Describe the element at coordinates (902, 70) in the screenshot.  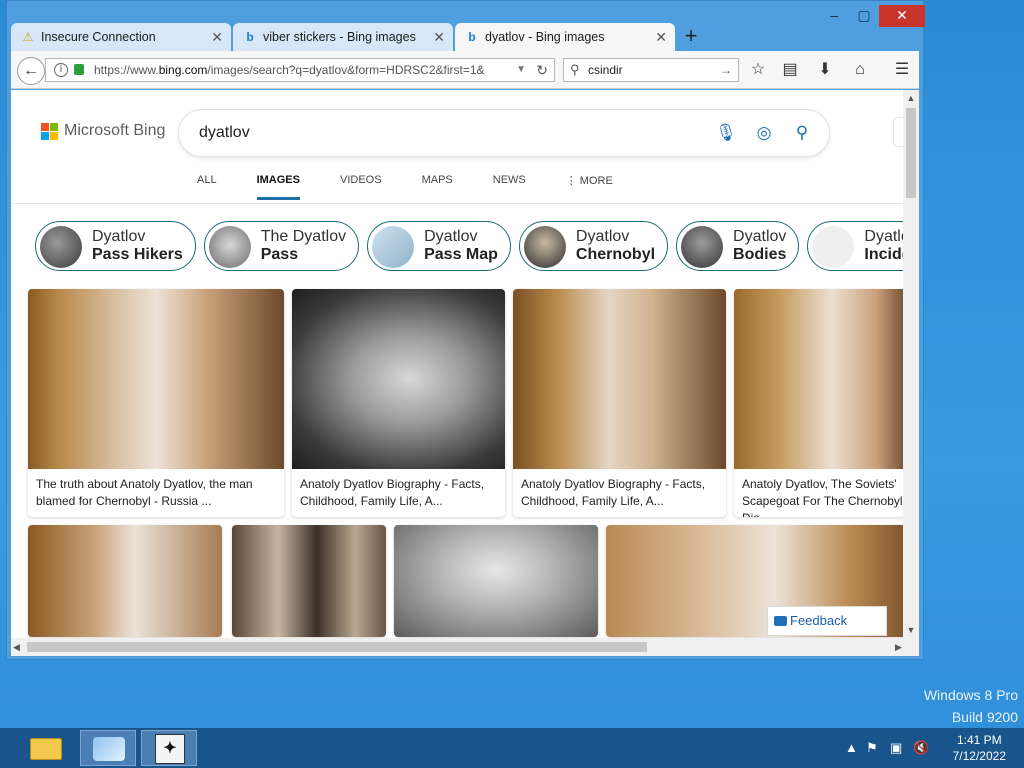
I see `menu-icon: ☰` at that location.